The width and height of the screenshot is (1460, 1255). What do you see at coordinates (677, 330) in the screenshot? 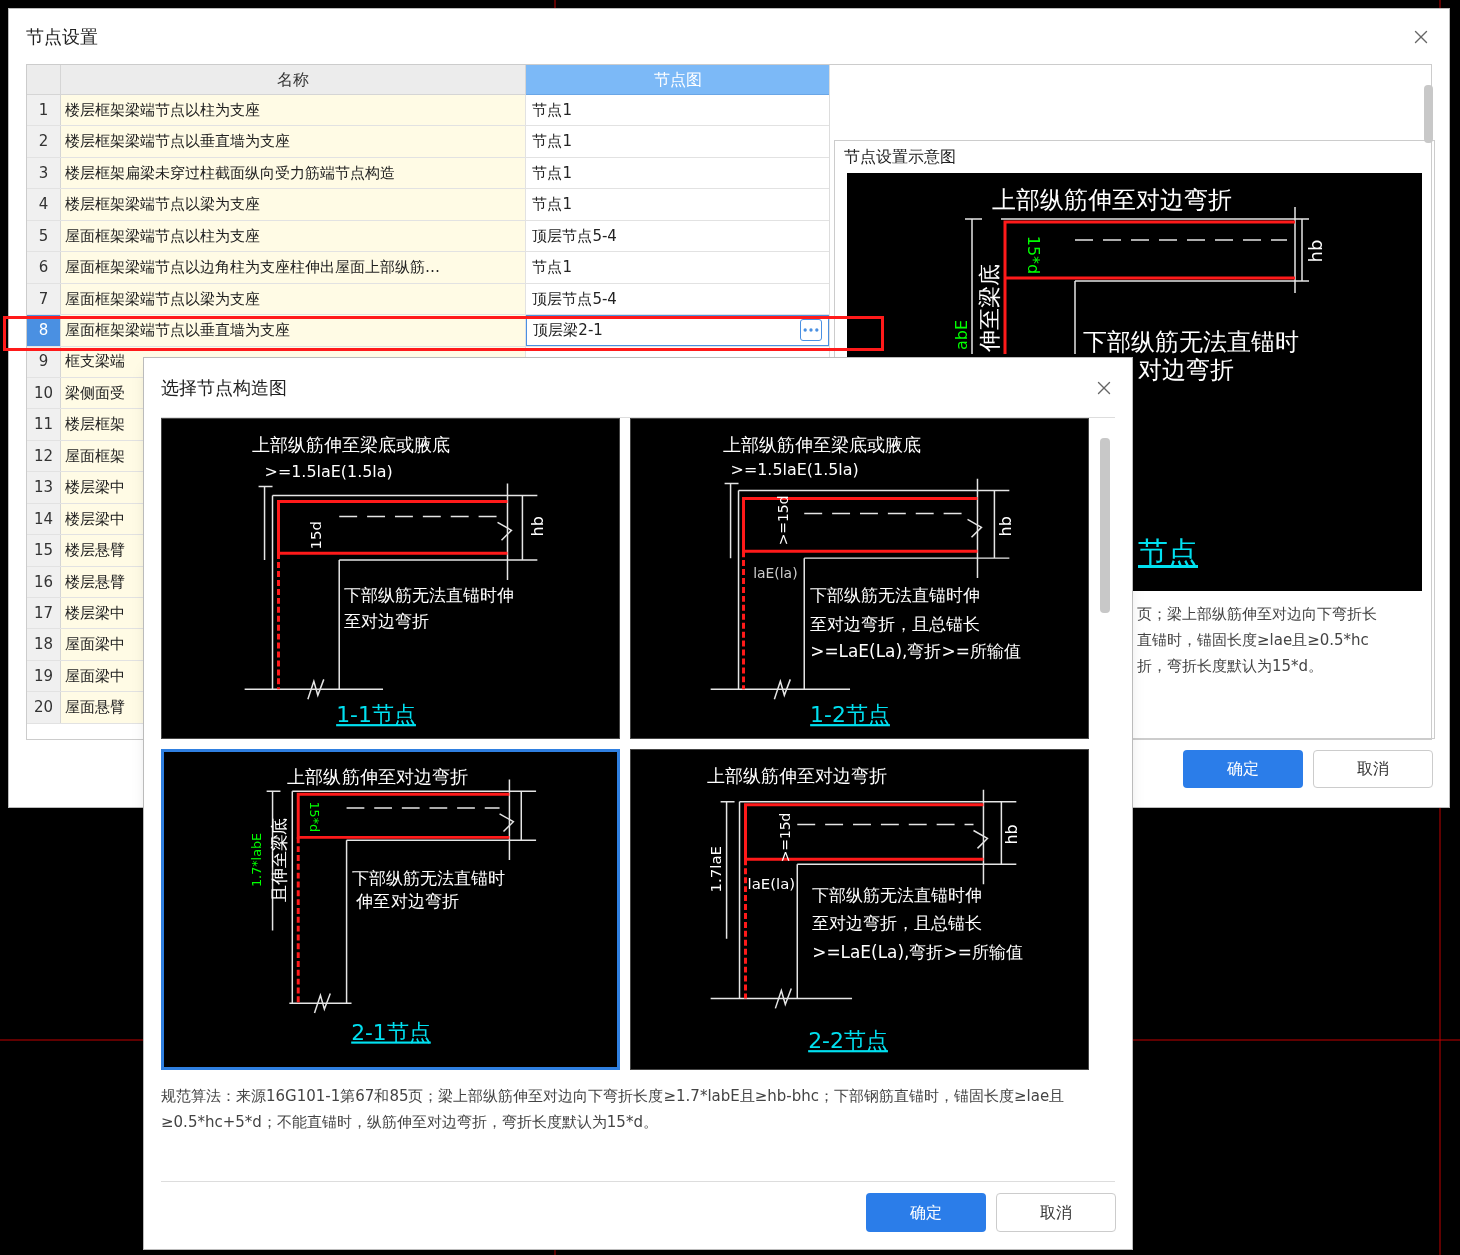
I see `node-field: 顶层梁2-1` at bounding box center [677, 330].